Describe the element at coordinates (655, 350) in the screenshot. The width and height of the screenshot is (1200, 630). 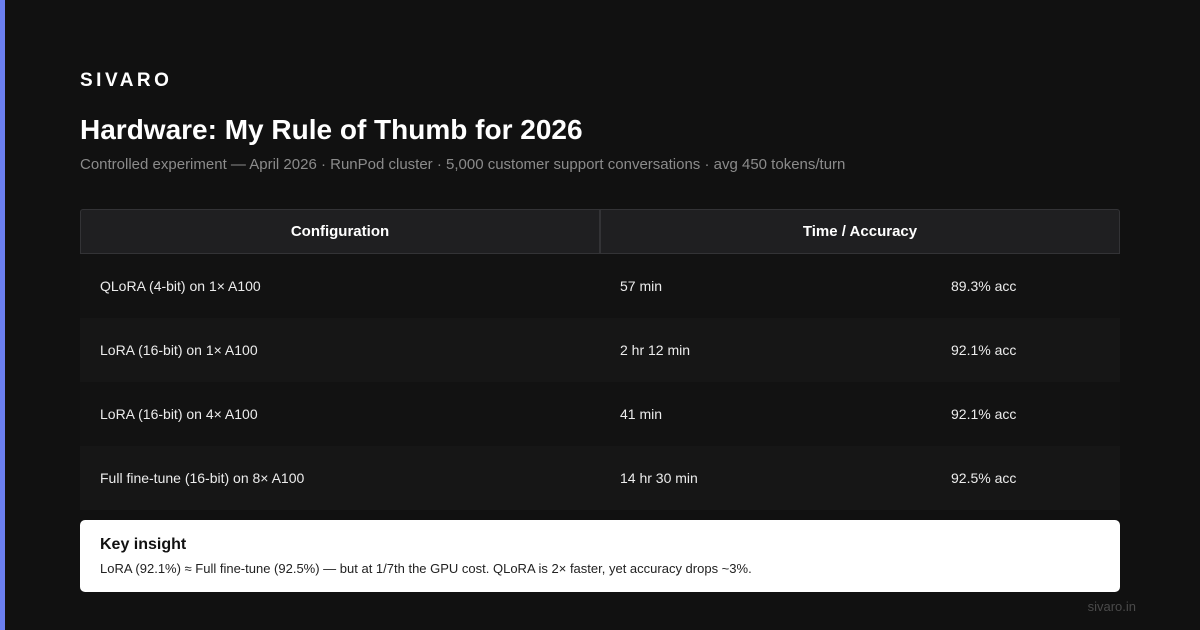
I see `cell-time: 2 hr 12 min` at that location.